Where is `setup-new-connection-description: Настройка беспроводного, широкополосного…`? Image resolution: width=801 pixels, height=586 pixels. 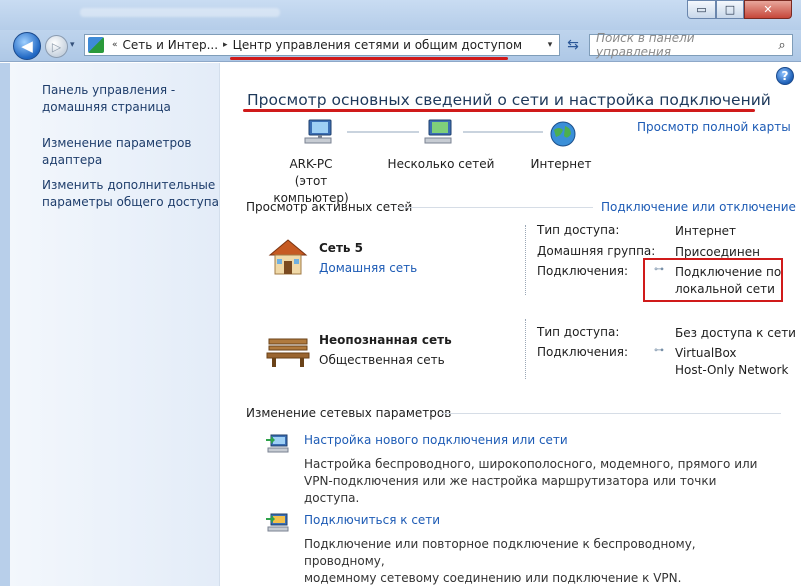
setup-new-connection-description: Настройка беспроводного, широкополосного… is located at coordinates (539, 481).